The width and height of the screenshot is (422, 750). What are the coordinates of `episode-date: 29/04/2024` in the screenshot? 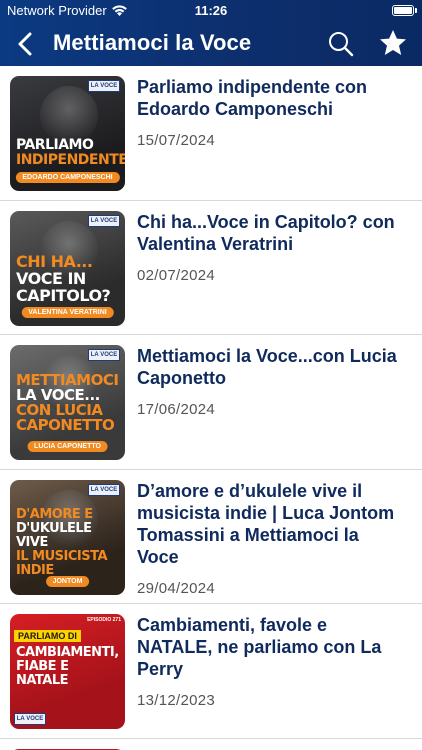 It's located at (176, 588).